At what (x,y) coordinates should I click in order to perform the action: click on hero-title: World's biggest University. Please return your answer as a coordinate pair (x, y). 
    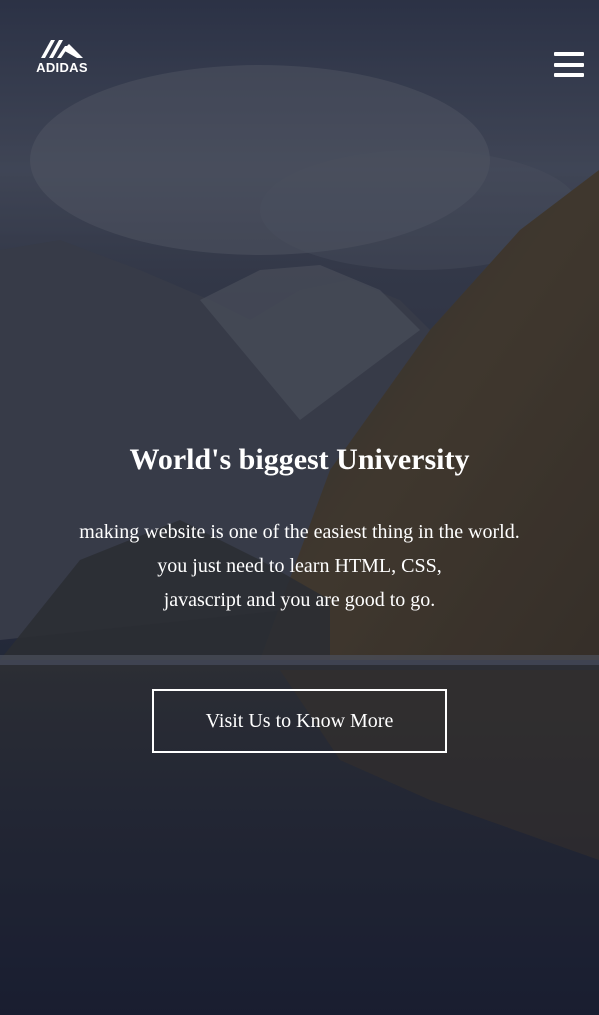
    Looking at the image, I should click on (299, 459).